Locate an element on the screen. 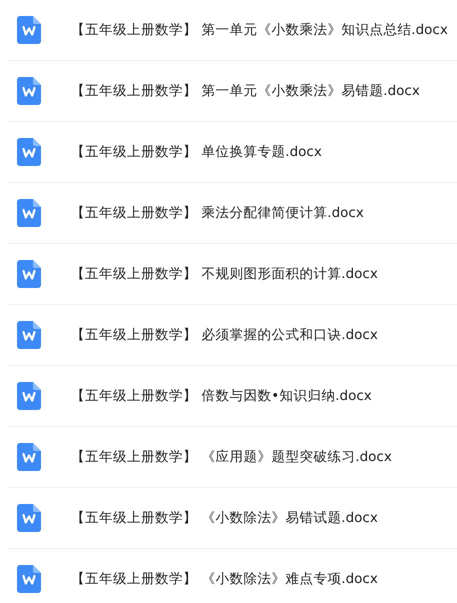 The width and height of the screenshot is (457, 603). file-name: 【五年级上册数学】 《应用题》题型突破练习.docx is located at coordinates (231, 457).